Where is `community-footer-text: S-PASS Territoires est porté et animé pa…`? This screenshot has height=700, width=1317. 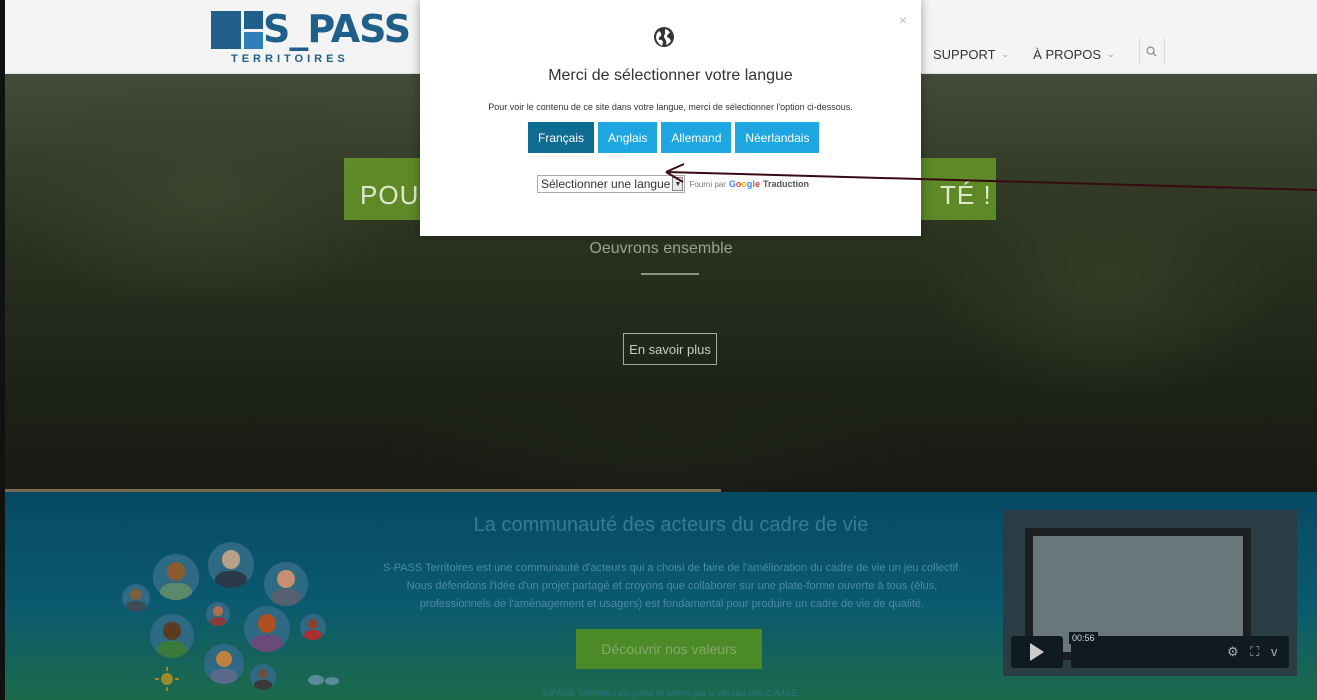
community-footer-text: S-PASS Territoires est porté et animé pa… is located at coordinates (671, 693).